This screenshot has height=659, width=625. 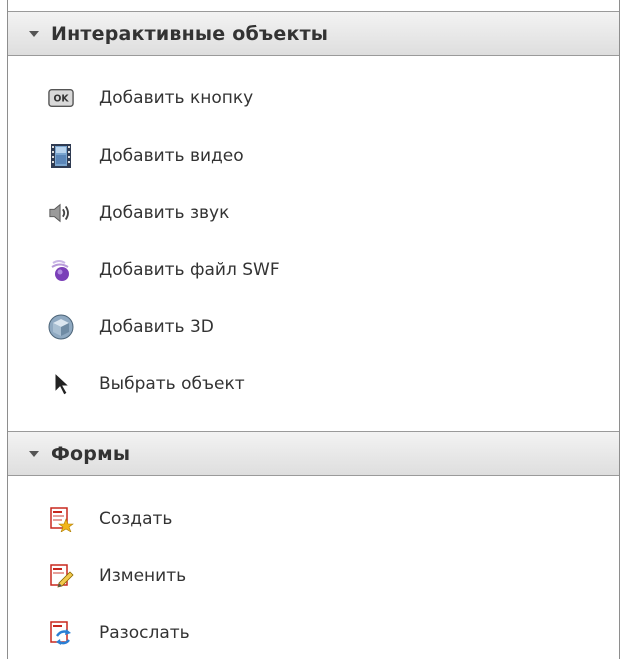 I want to click on item-label: Изменить, so click(x=143, y=576).